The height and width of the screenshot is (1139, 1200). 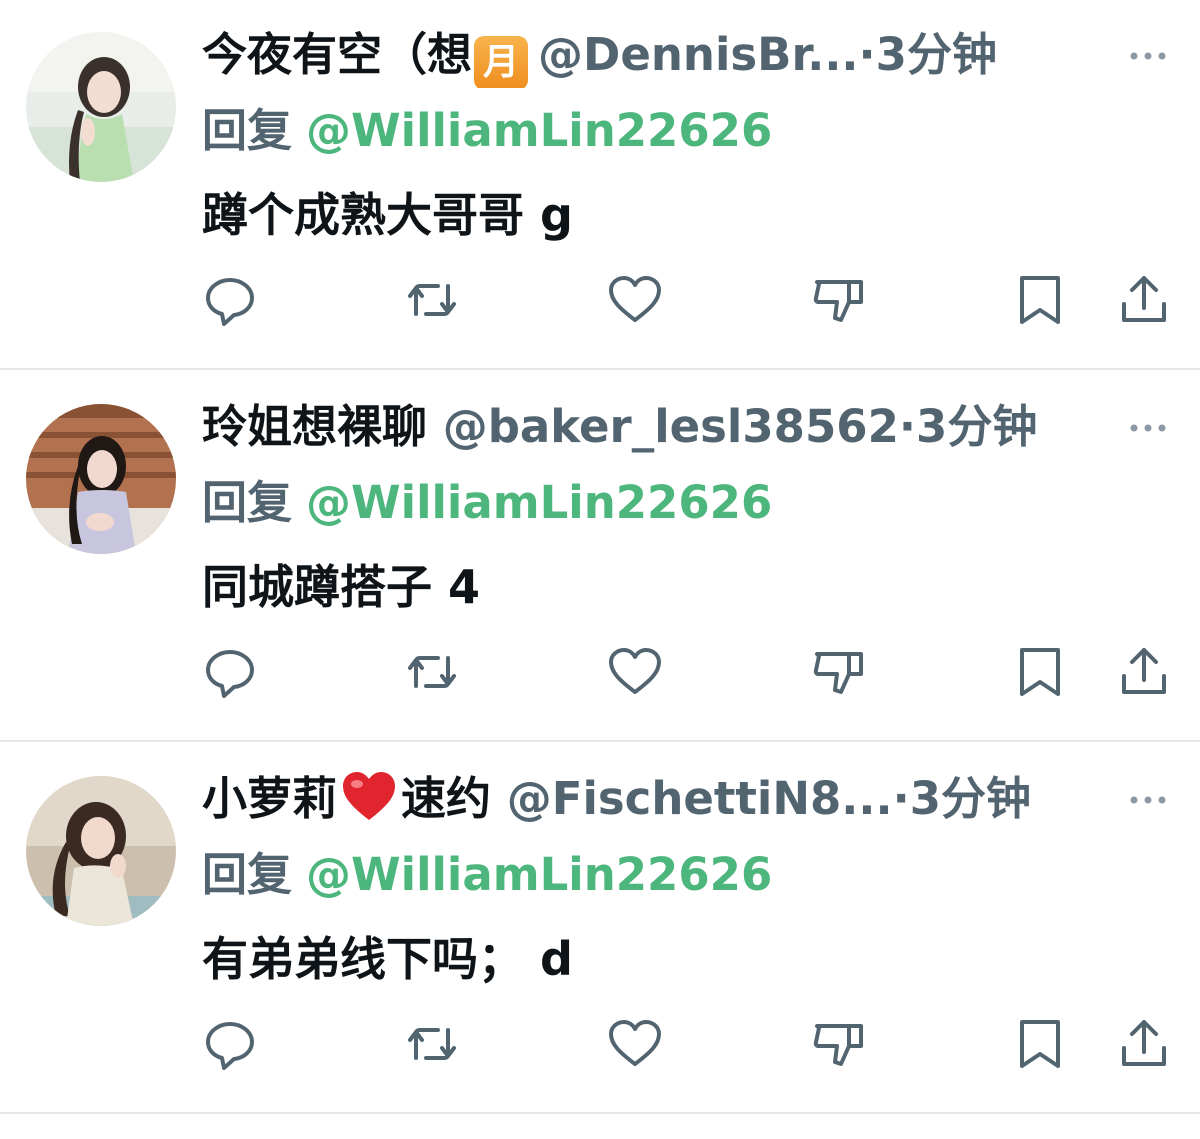 What do you see at coordinates (671, 426) in the screenshot?
I see `user-handle: @baker_lesl38562` at bounding box center [671, 426].